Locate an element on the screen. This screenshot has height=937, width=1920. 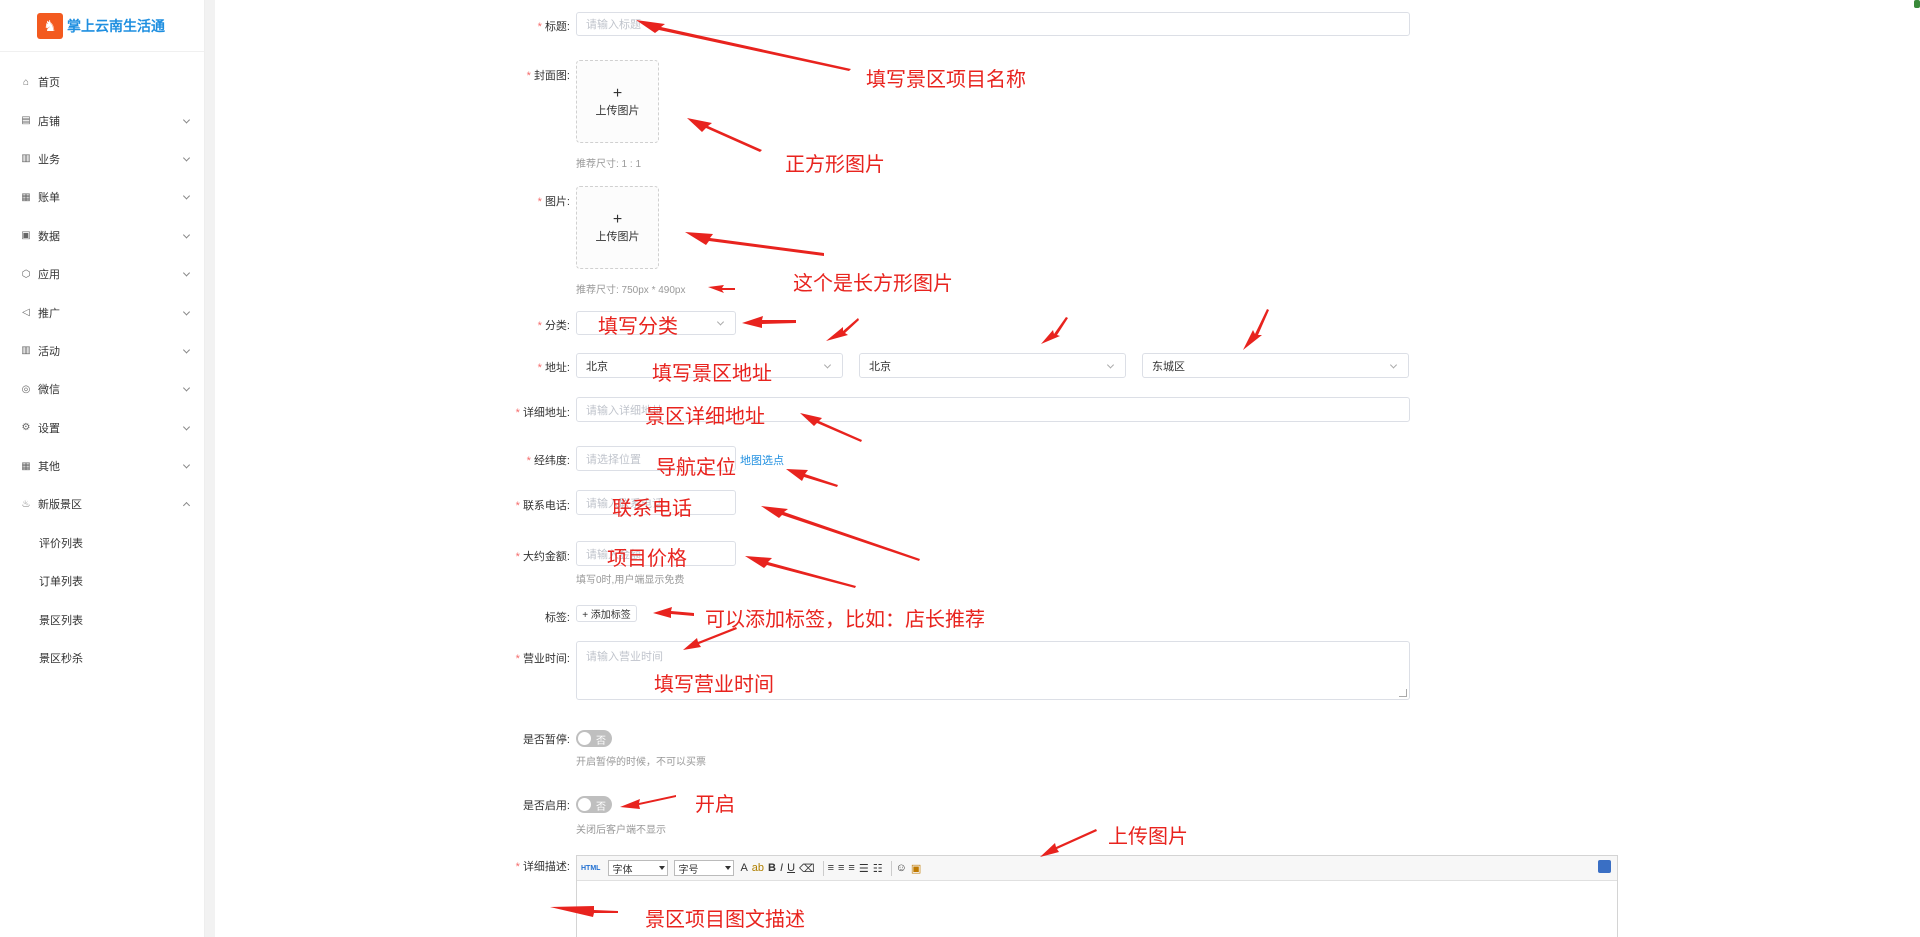
store-icon: ▤ is located at coordinates (26, 121).